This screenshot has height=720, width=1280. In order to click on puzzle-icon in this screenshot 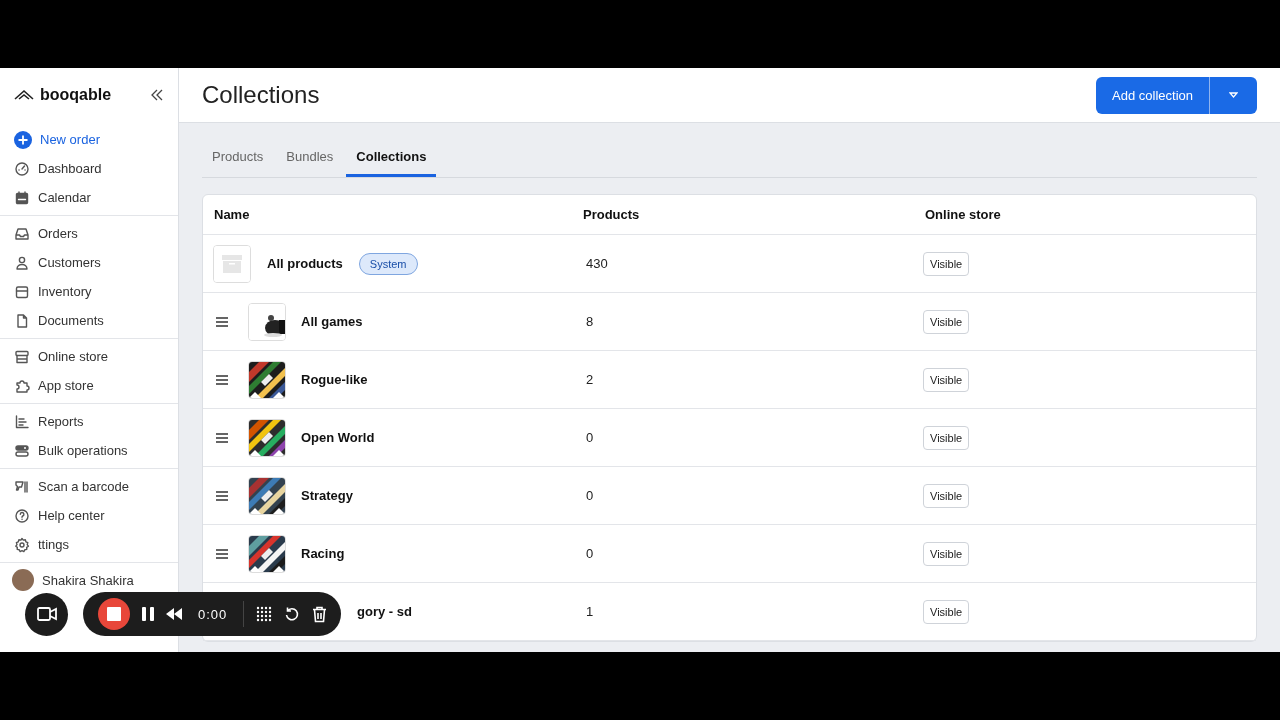, I will do `click(22, 385)`.